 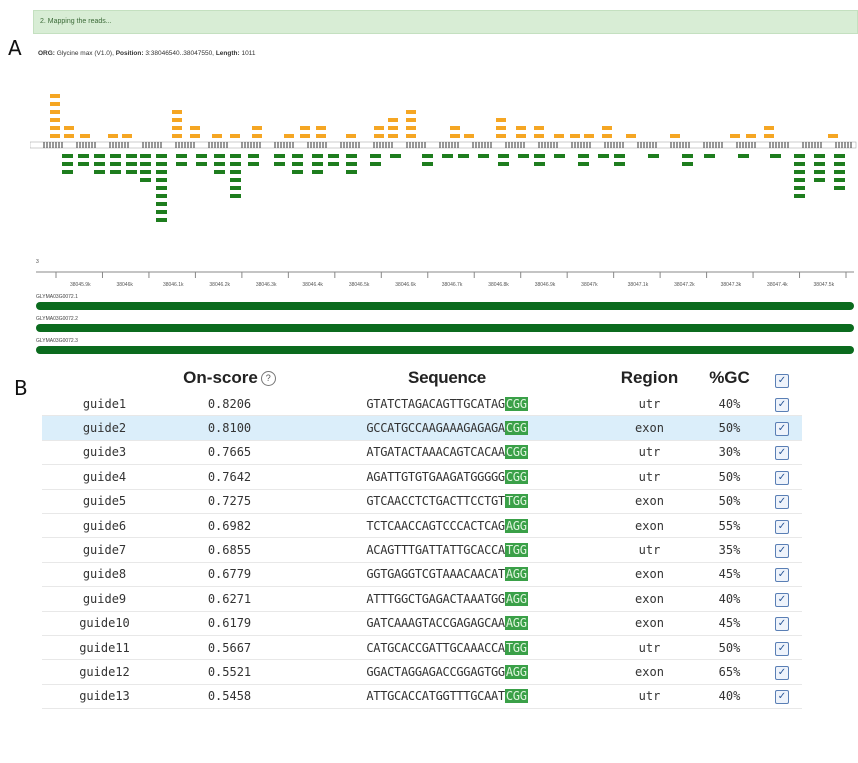 What do you see at coordinates (435, 452) in the screenshot?
I see `protospacer: ATGATACTAAACAGTCACAA` at bounding box center [435, 452].